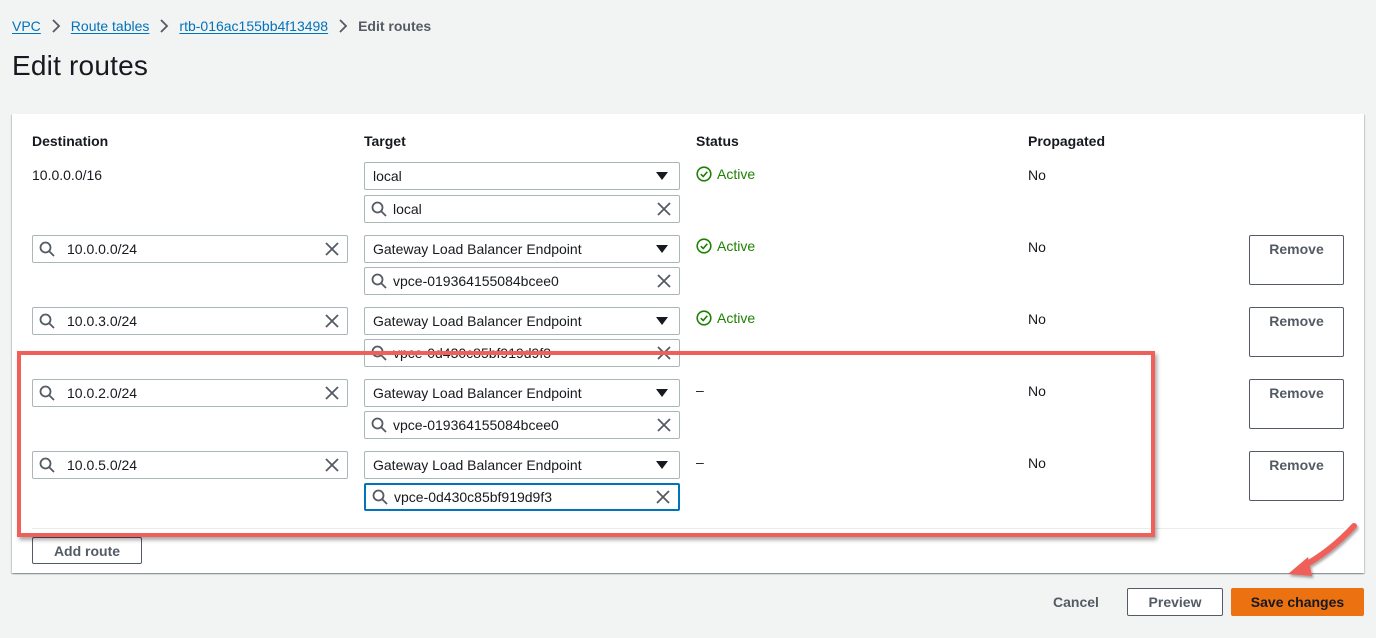  I want to click on destination-value: 10.0.2.0/24, so click(102, 393).